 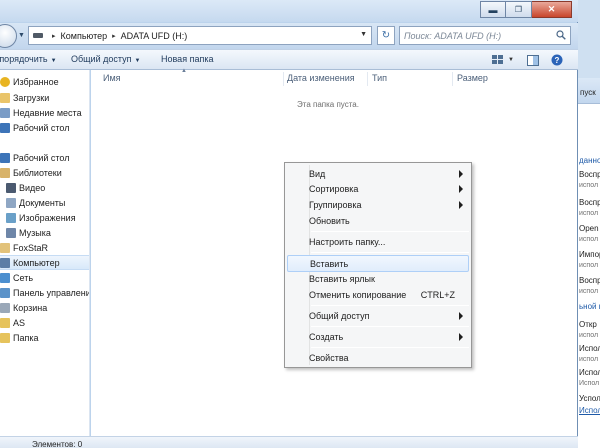 What do you see at coordinates (378, 337) in the screenshot?
I see `menu-item: Создать` at bounding box center [378, 337].